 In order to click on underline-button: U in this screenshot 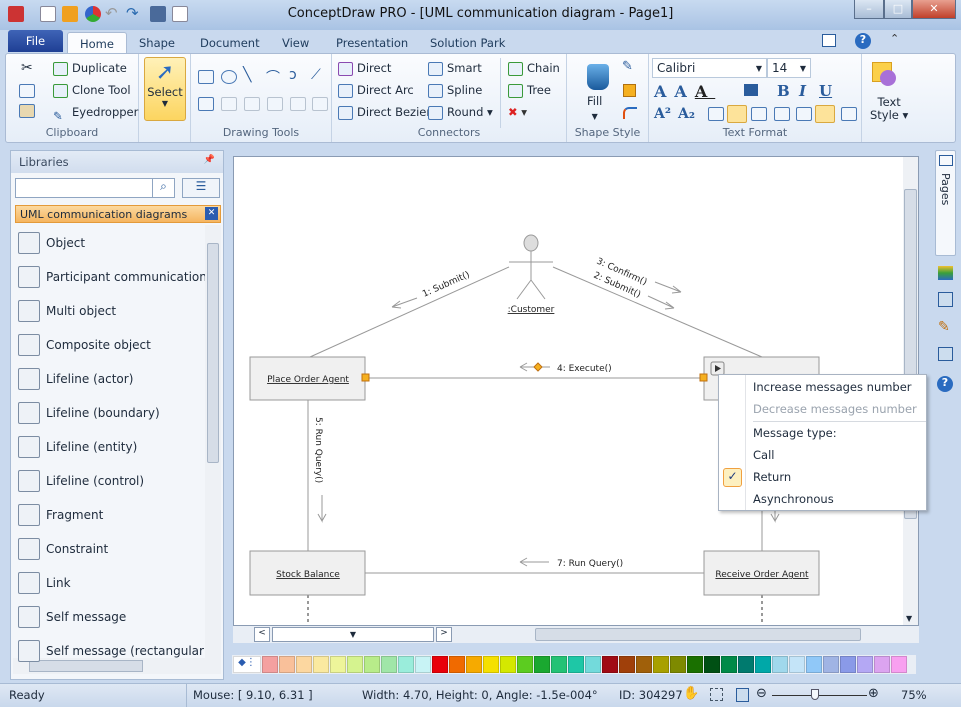, I will do `click(825, 91)`.